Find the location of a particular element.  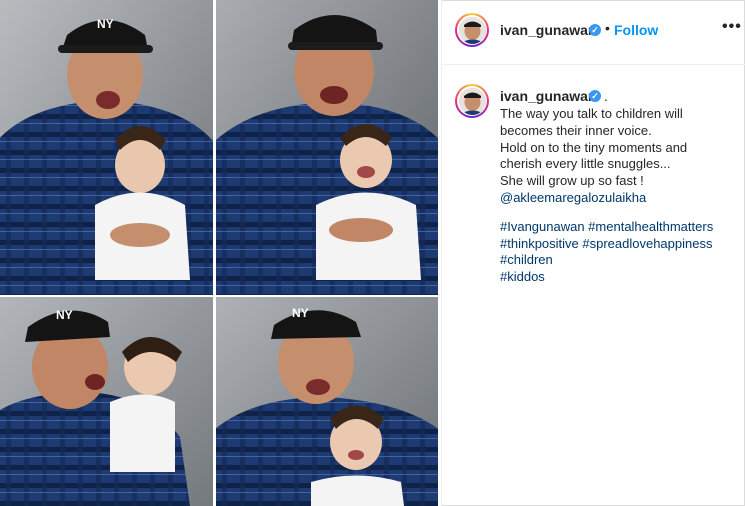

hashtag-link: #thinkpositive #spreadlovehappiness is located at coordinates (620, 244).